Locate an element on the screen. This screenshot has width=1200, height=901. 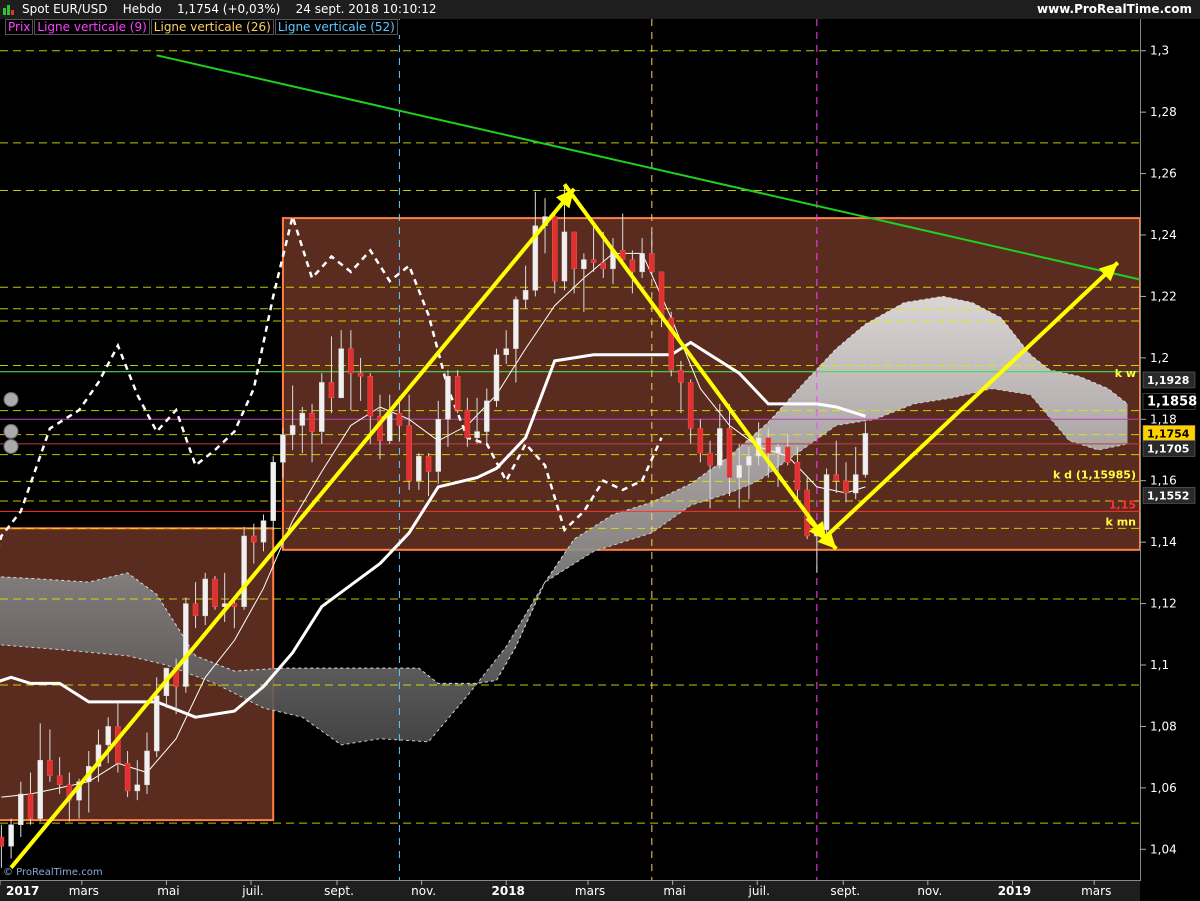
x-tick-label-4: sept. is located at coordinates (339, 891).